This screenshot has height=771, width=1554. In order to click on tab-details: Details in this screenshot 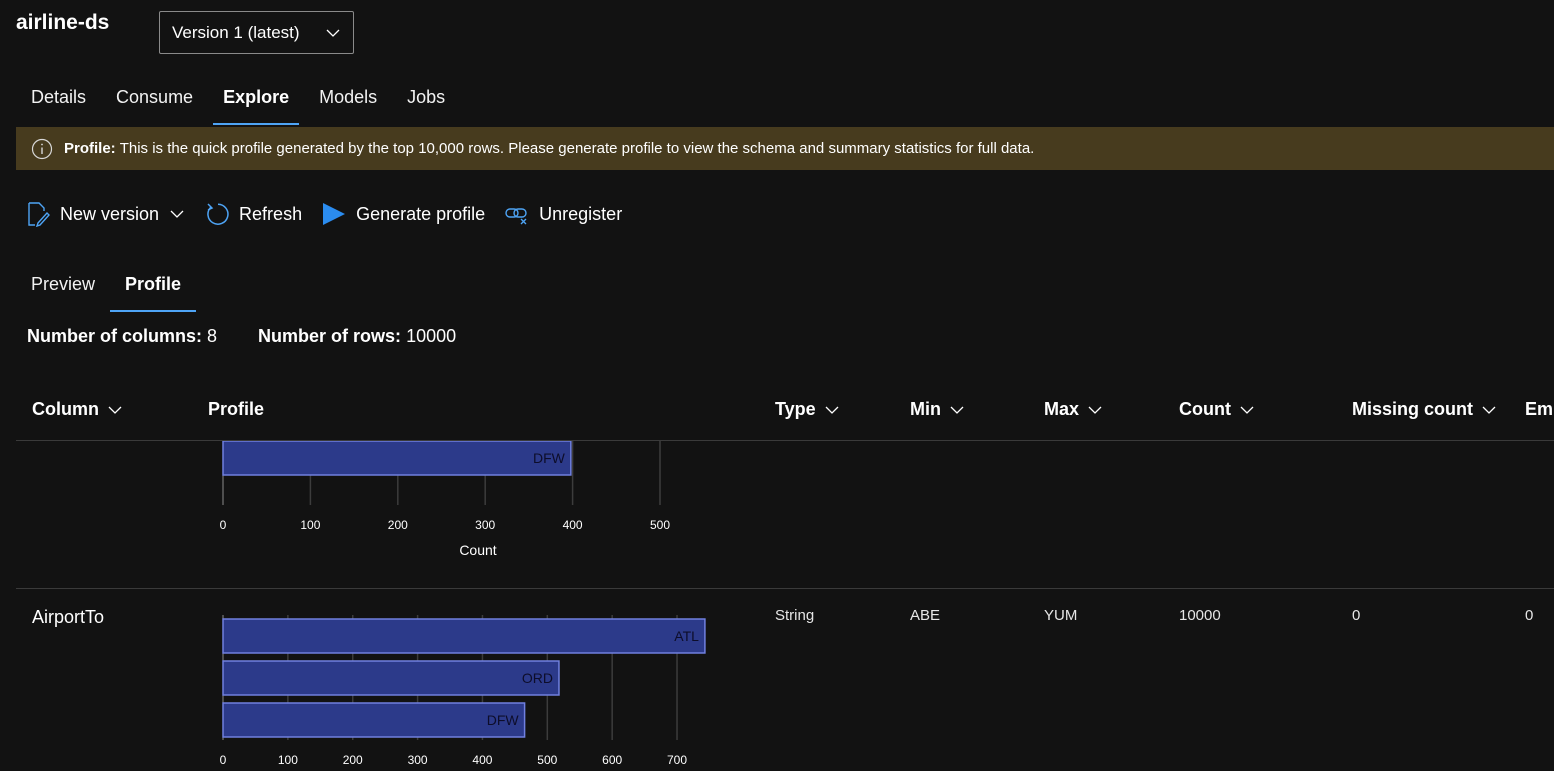, I will do `click(58, 106)`.